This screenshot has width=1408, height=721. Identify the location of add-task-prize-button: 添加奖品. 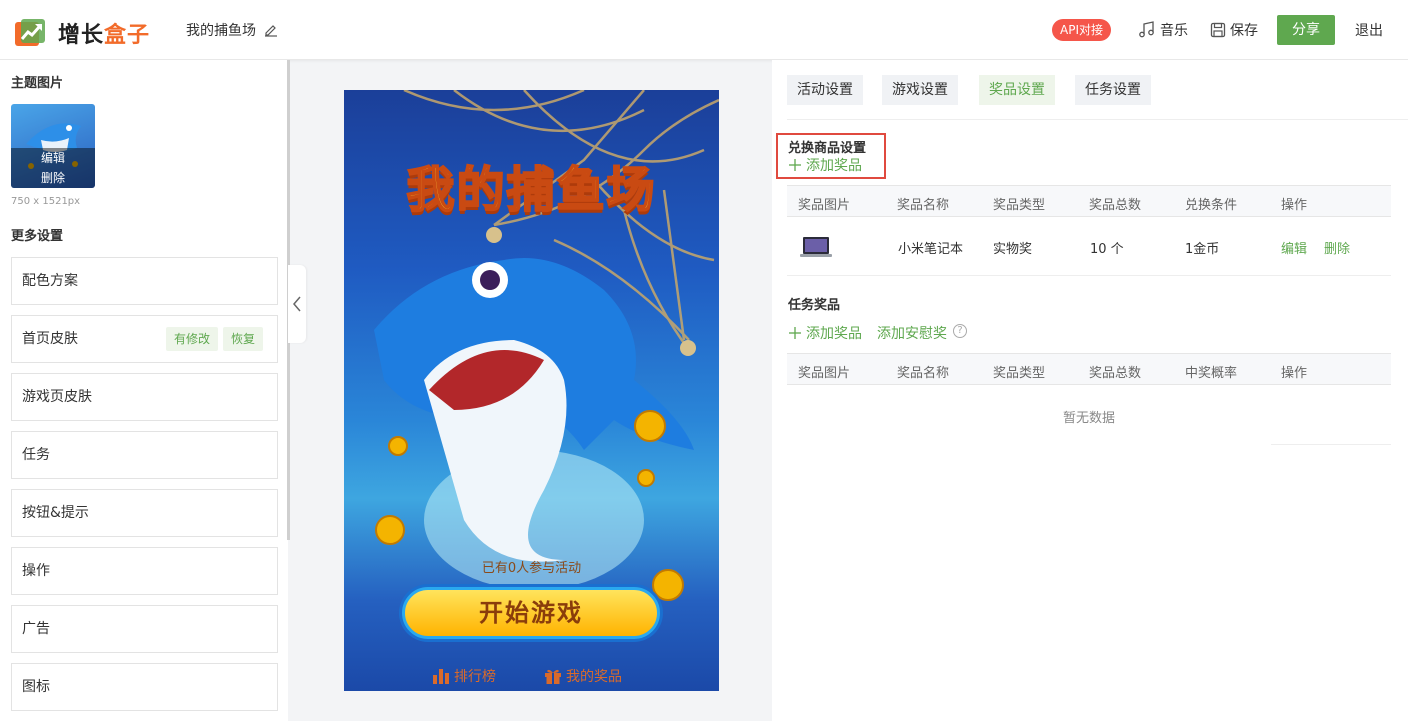
(825, 333).